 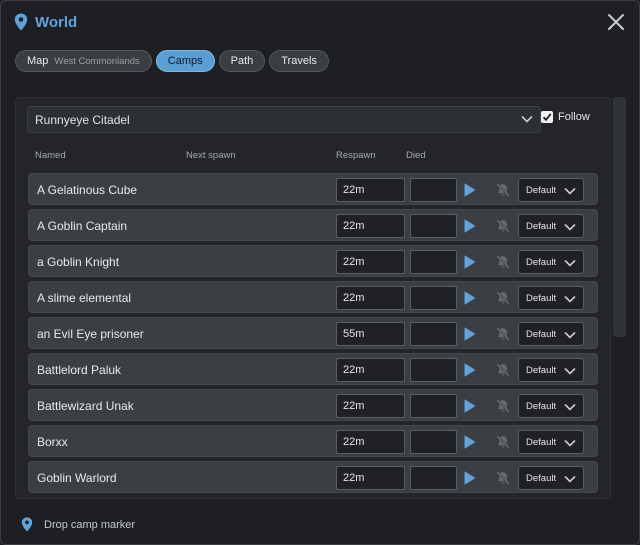 I want to click on tab-path: Path, so click(x=242, y=61).